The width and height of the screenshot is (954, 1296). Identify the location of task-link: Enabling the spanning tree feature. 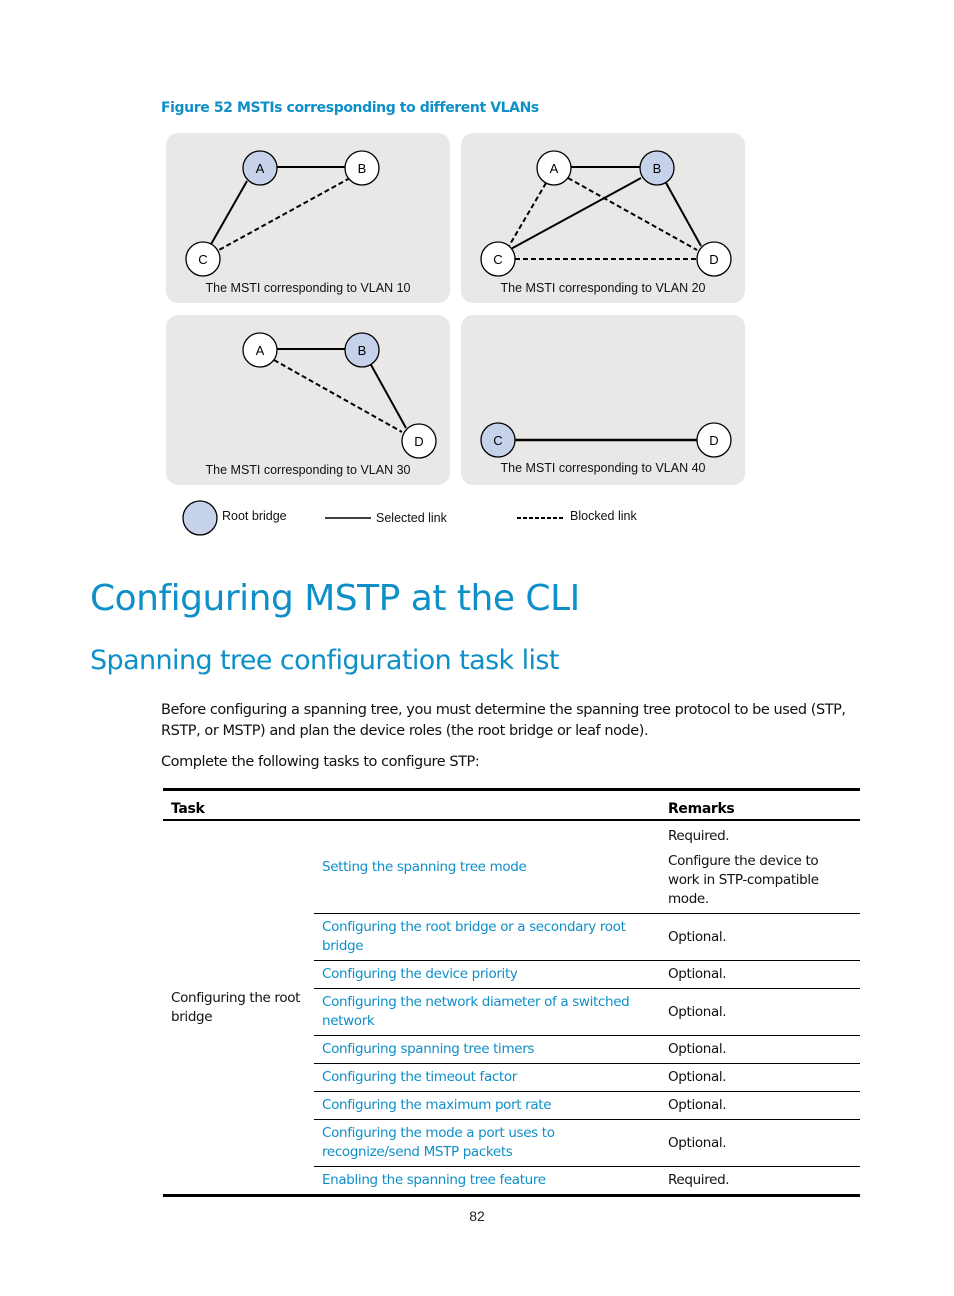
(487, 1181).